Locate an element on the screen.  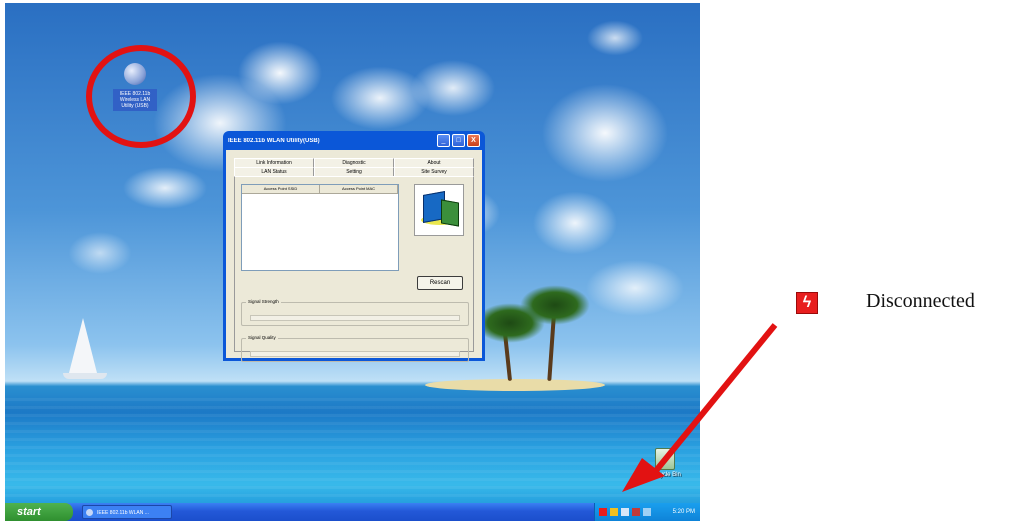
column-mac: Access Point MAC is located at coordinates (359, 189).